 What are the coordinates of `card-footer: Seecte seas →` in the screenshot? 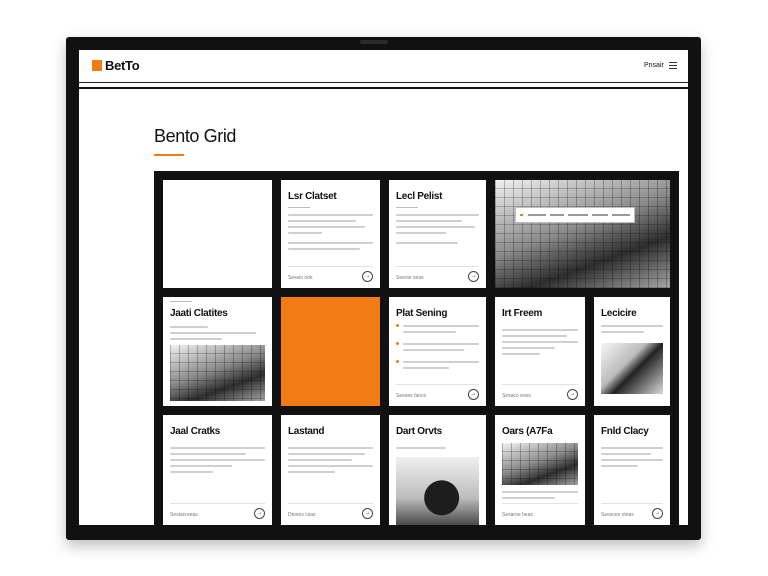 It's located at (437, 277).